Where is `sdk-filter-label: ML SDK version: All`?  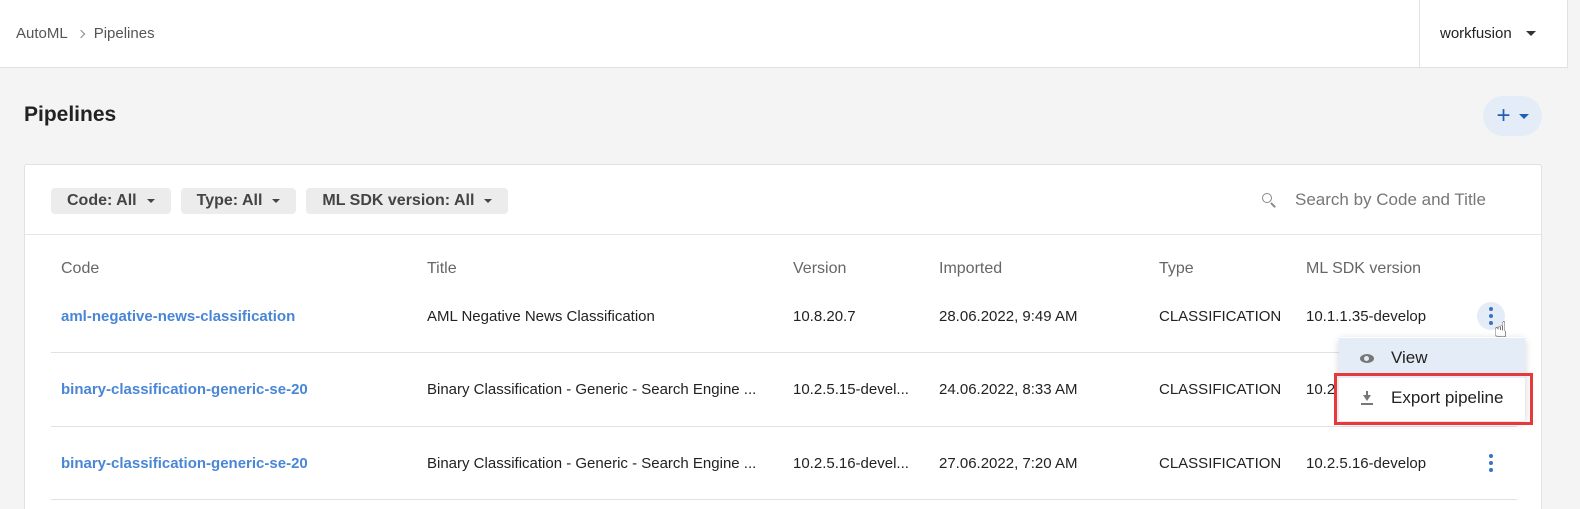 sdk-filter-label: ML SDK version: All is located at coordinates (398, 200).